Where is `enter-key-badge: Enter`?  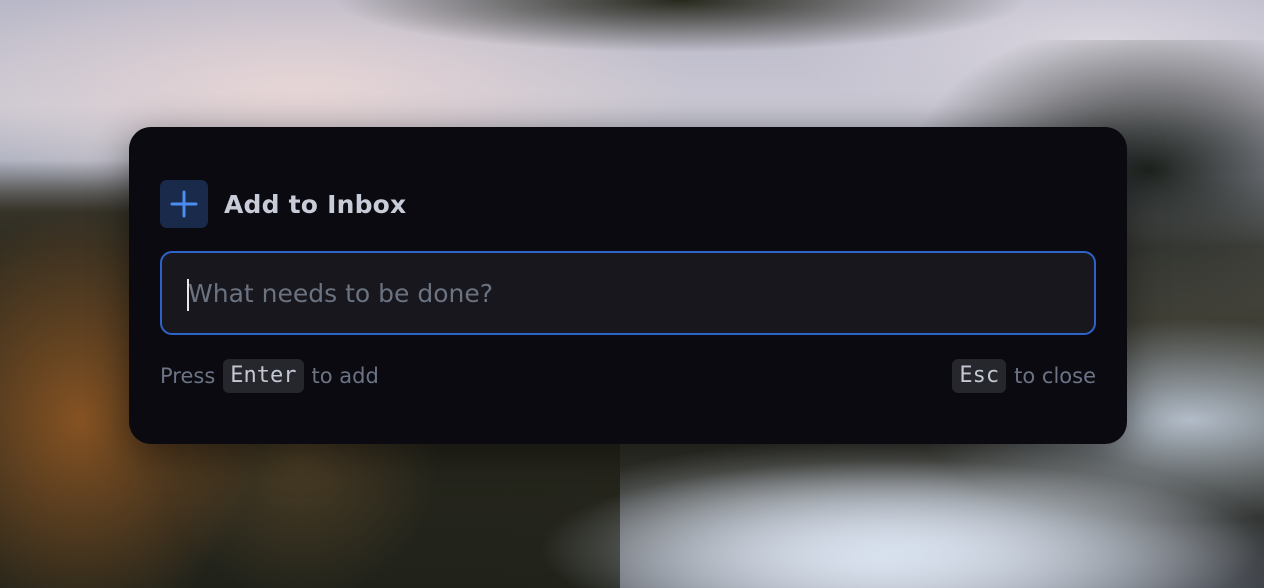
enter-key-badge: Enter is located at coordinates (263, 376).